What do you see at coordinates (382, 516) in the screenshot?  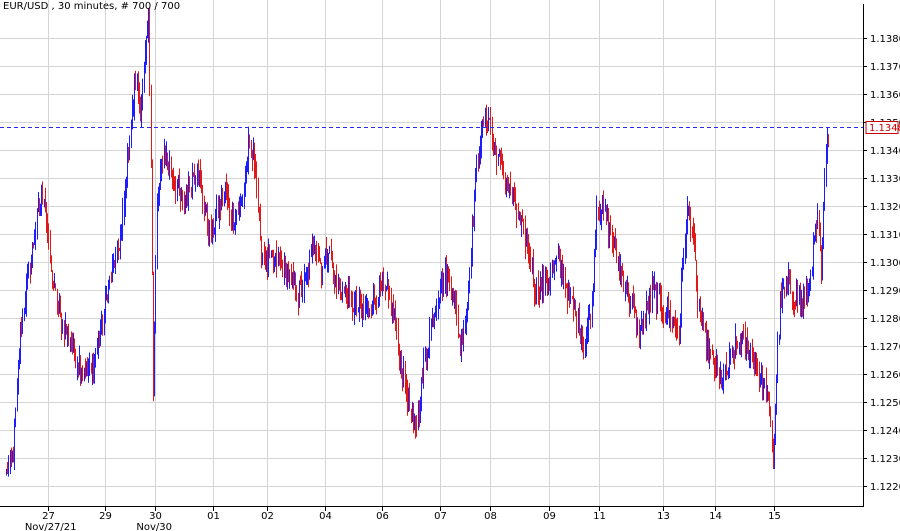 I see `x-tick-label: 06` at bounding box center [382, 516].